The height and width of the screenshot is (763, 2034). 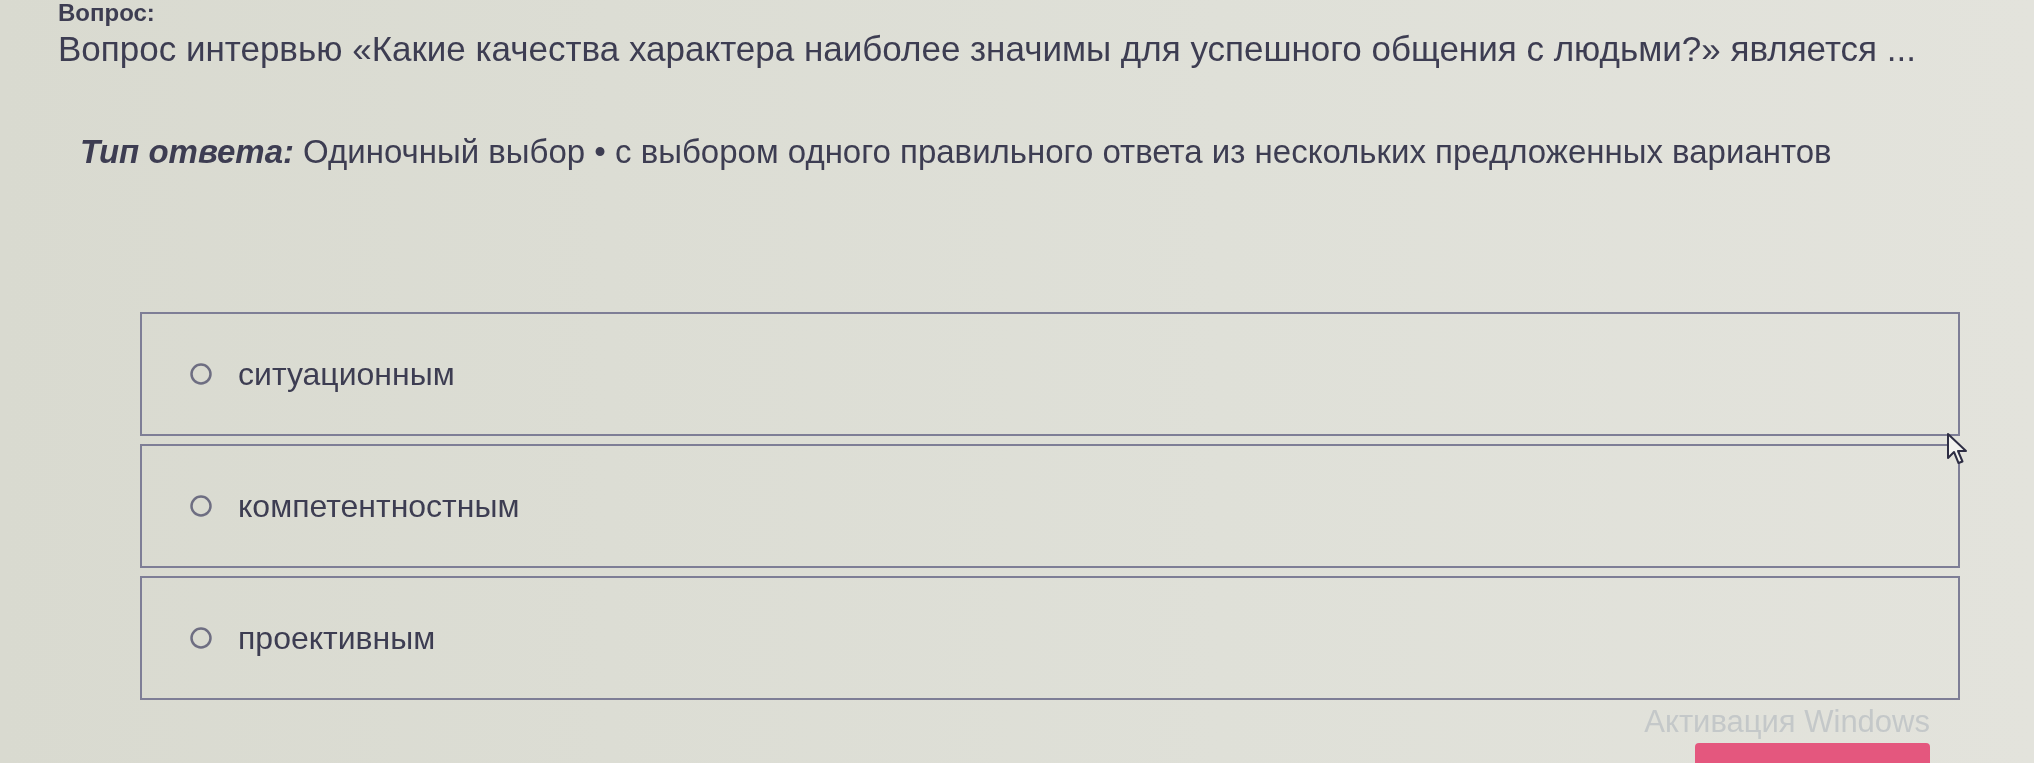 I want to click on answer-option: проективным, so click(x=1050, y=638).